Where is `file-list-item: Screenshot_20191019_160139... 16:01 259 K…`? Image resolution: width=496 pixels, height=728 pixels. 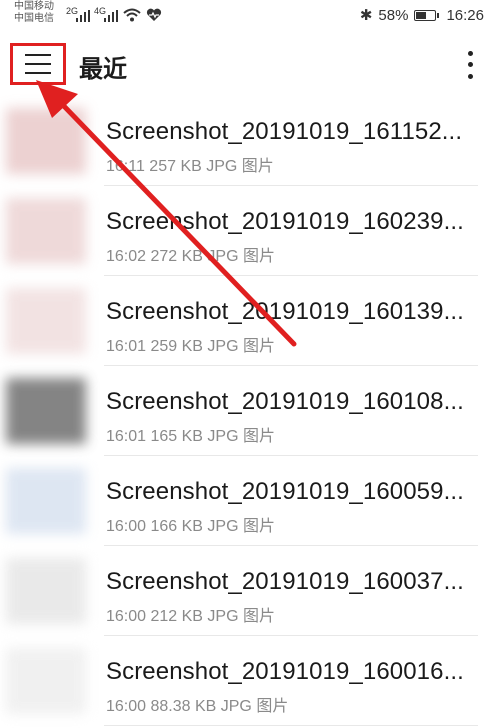
file-list-item: Screenshot_20191019_160139... 16:01 259 K… is located at coordinates (248, 321).